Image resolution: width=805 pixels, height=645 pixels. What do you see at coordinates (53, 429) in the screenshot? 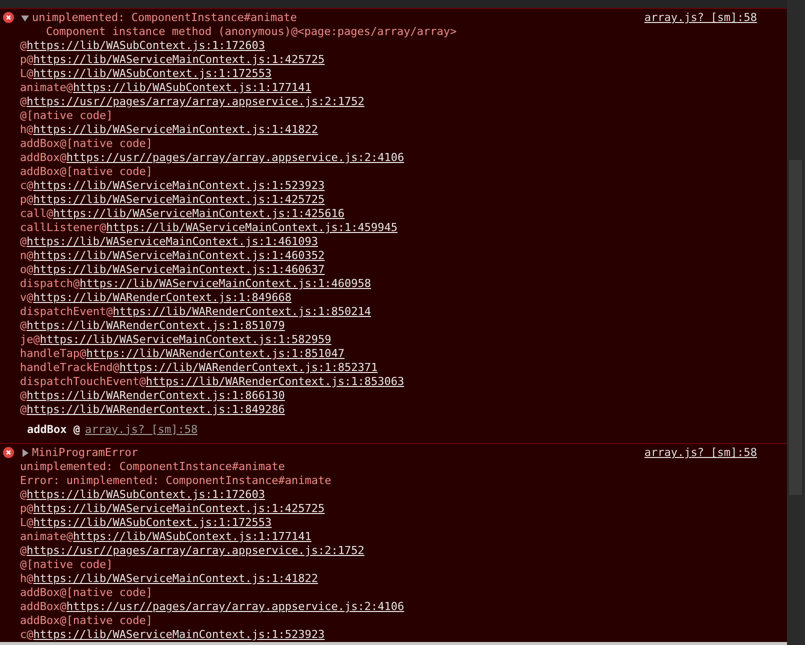
I see `function-name: addBox @` at bounding box center [53, 429].